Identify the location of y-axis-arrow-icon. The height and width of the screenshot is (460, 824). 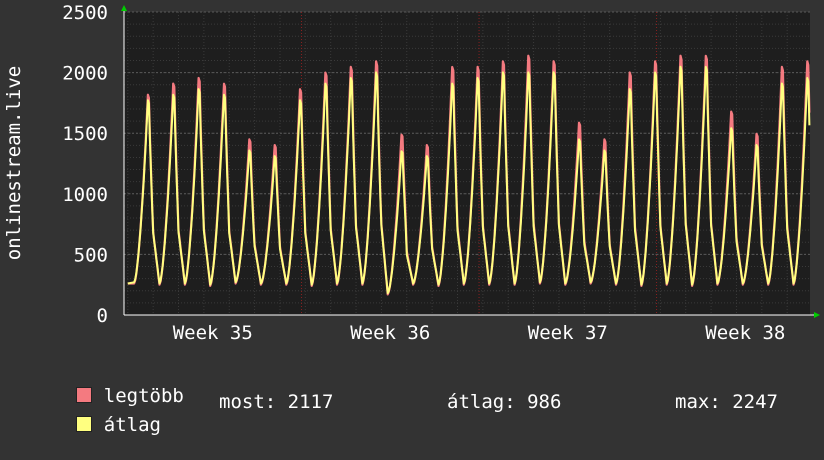
(124, 8).